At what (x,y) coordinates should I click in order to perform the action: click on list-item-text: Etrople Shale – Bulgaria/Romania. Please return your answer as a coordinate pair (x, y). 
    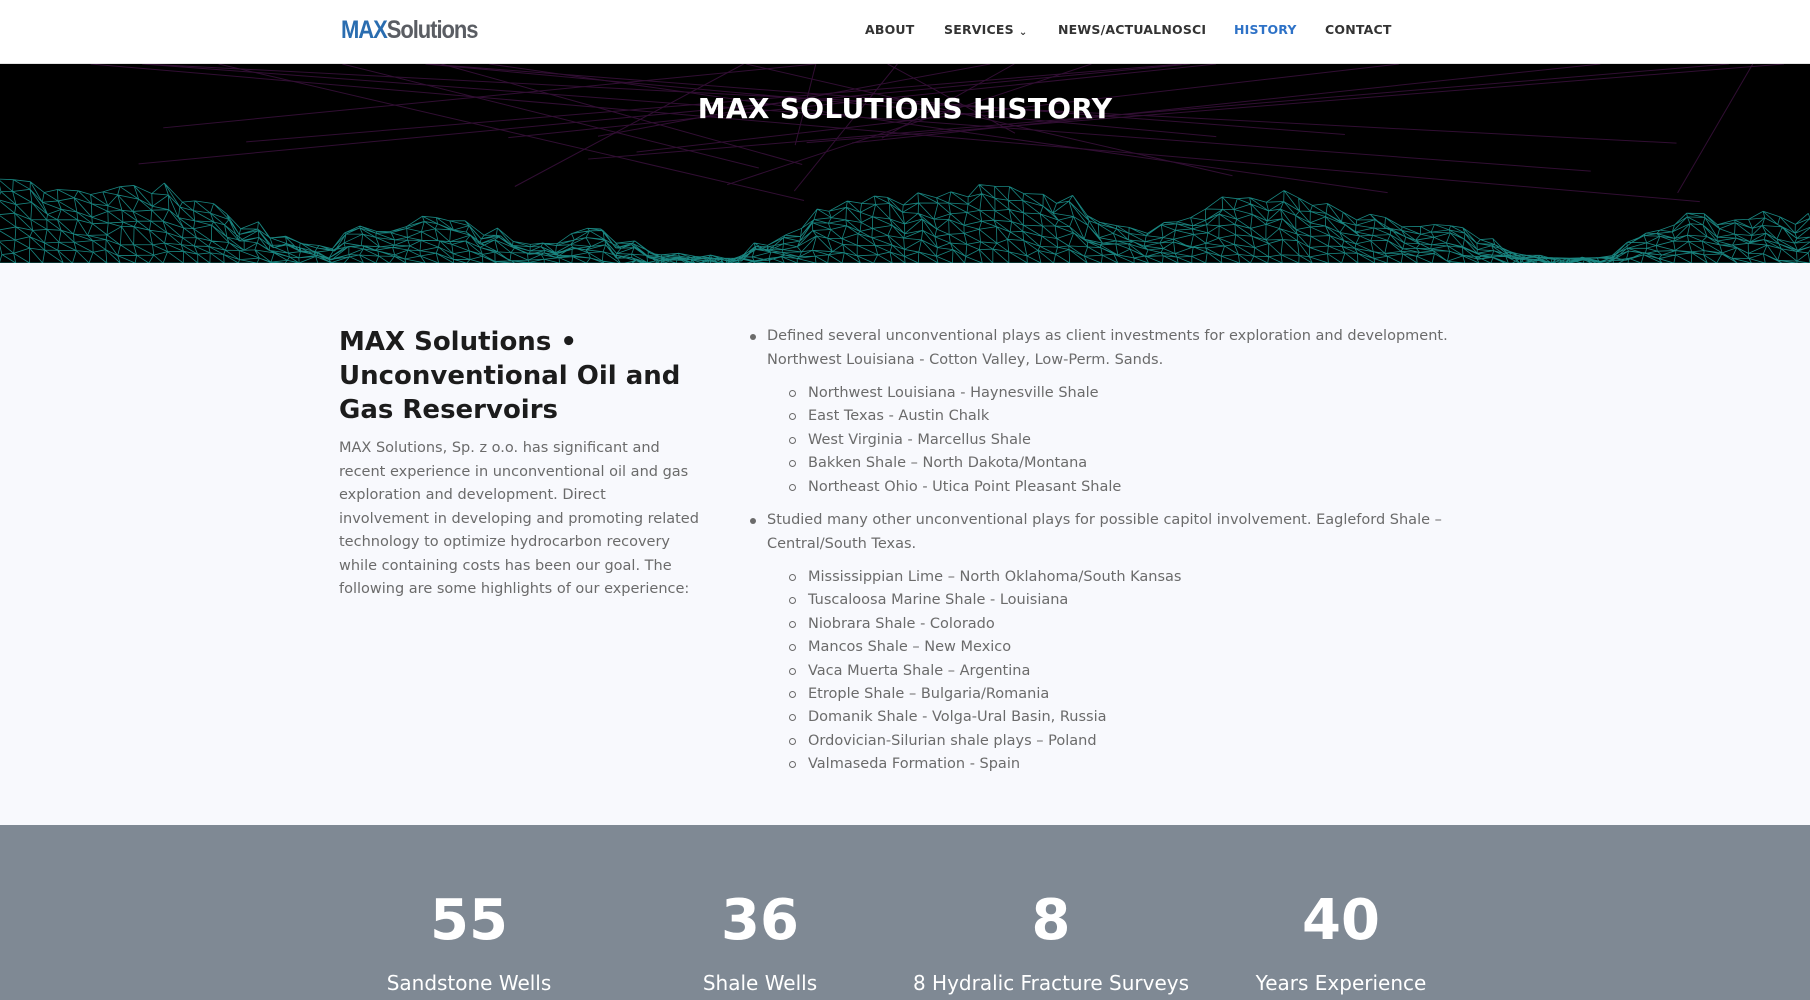
    Looking at the image, I should click on (929, 694).